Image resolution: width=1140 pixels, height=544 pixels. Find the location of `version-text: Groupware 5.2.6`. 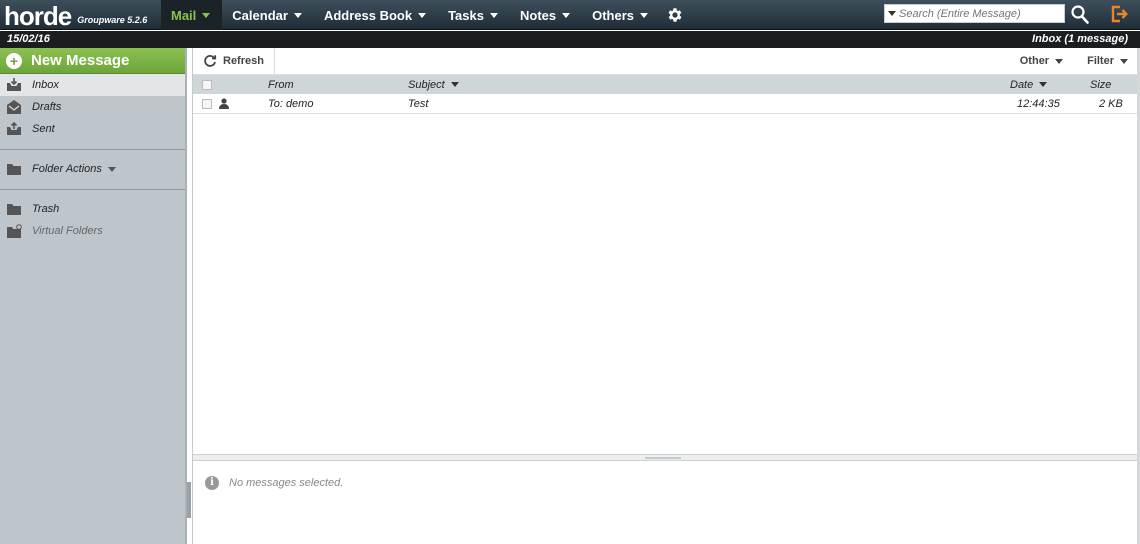

version-text: Groupware 5.2.6 is located at coordinates (112, 20).